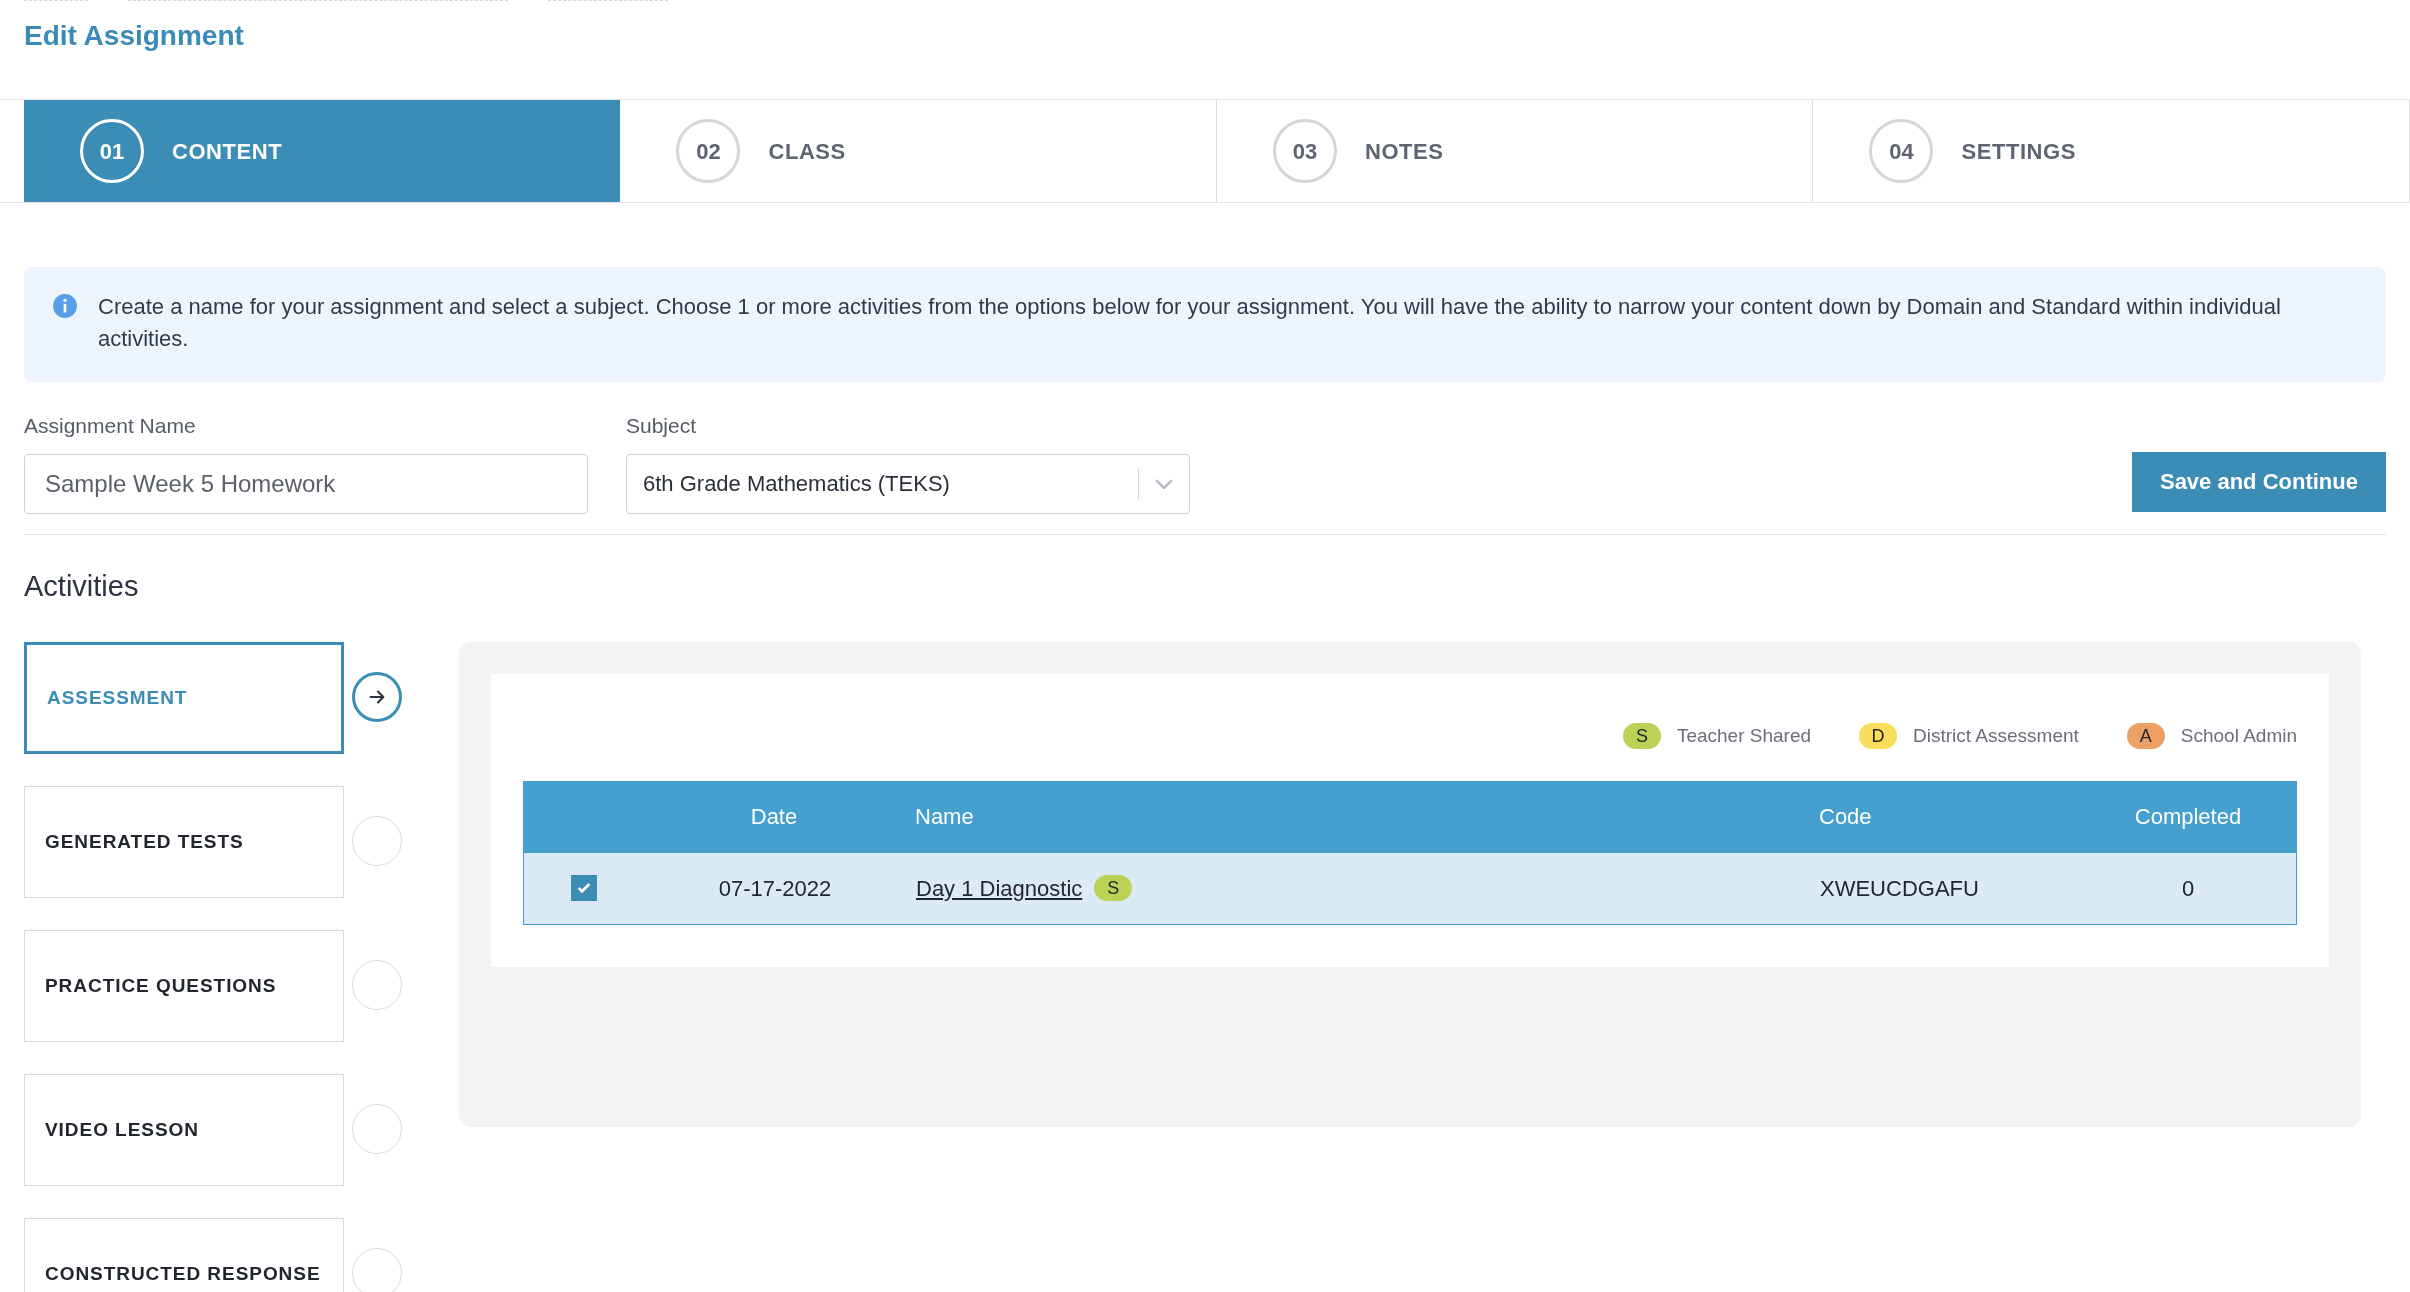  Describe the element at coordinates (2188, 888) in the screenshot. I see `completed-cell-text: 0` at that location.